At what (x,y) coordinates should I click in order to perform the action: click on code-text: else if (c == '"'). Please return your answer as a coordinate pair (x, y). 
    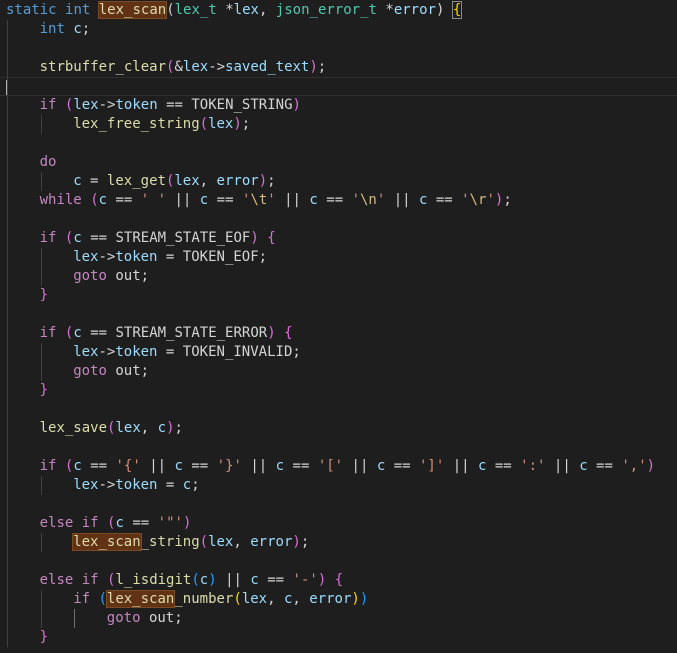
    Looking at the image, I should click on (116, 523).